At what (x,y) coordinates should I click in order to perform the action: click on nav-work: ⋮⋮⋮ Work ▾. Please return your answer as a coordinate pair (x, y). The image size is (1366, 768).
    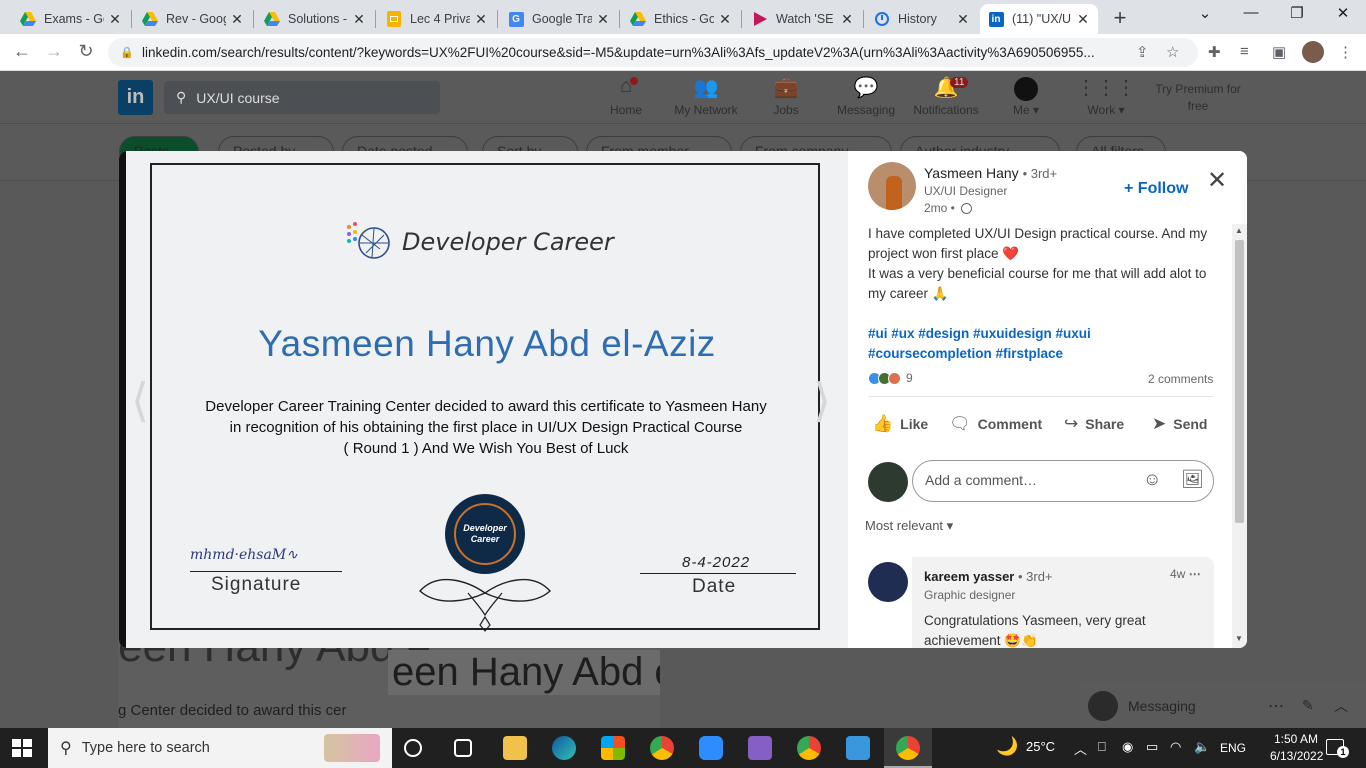
    Looking at the image, I should click on (1106, 96).